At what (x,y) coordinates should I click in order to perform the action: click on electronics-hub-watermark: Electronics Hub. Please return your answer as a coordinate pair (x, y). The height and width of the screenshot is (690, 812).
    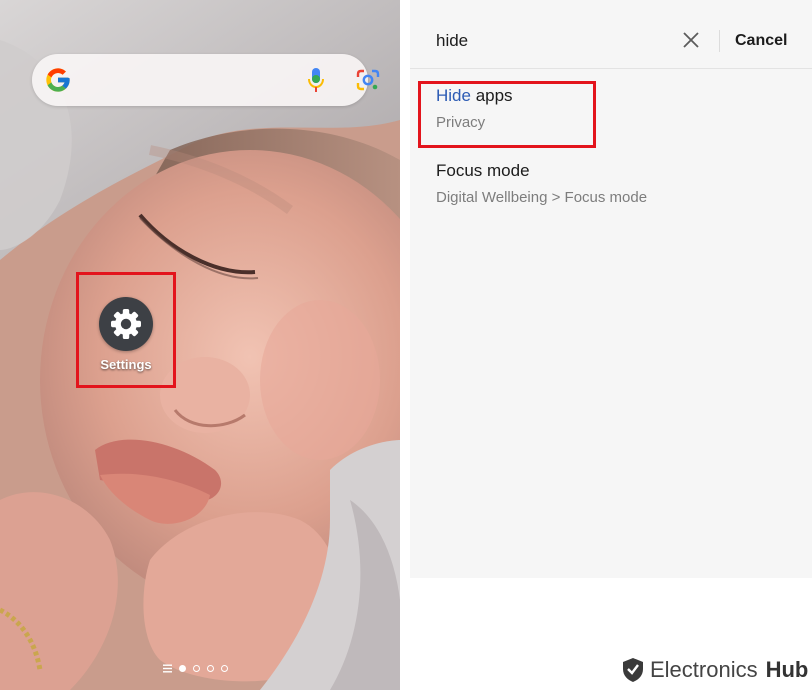
    Looking at the image, I should click on (715, 670).